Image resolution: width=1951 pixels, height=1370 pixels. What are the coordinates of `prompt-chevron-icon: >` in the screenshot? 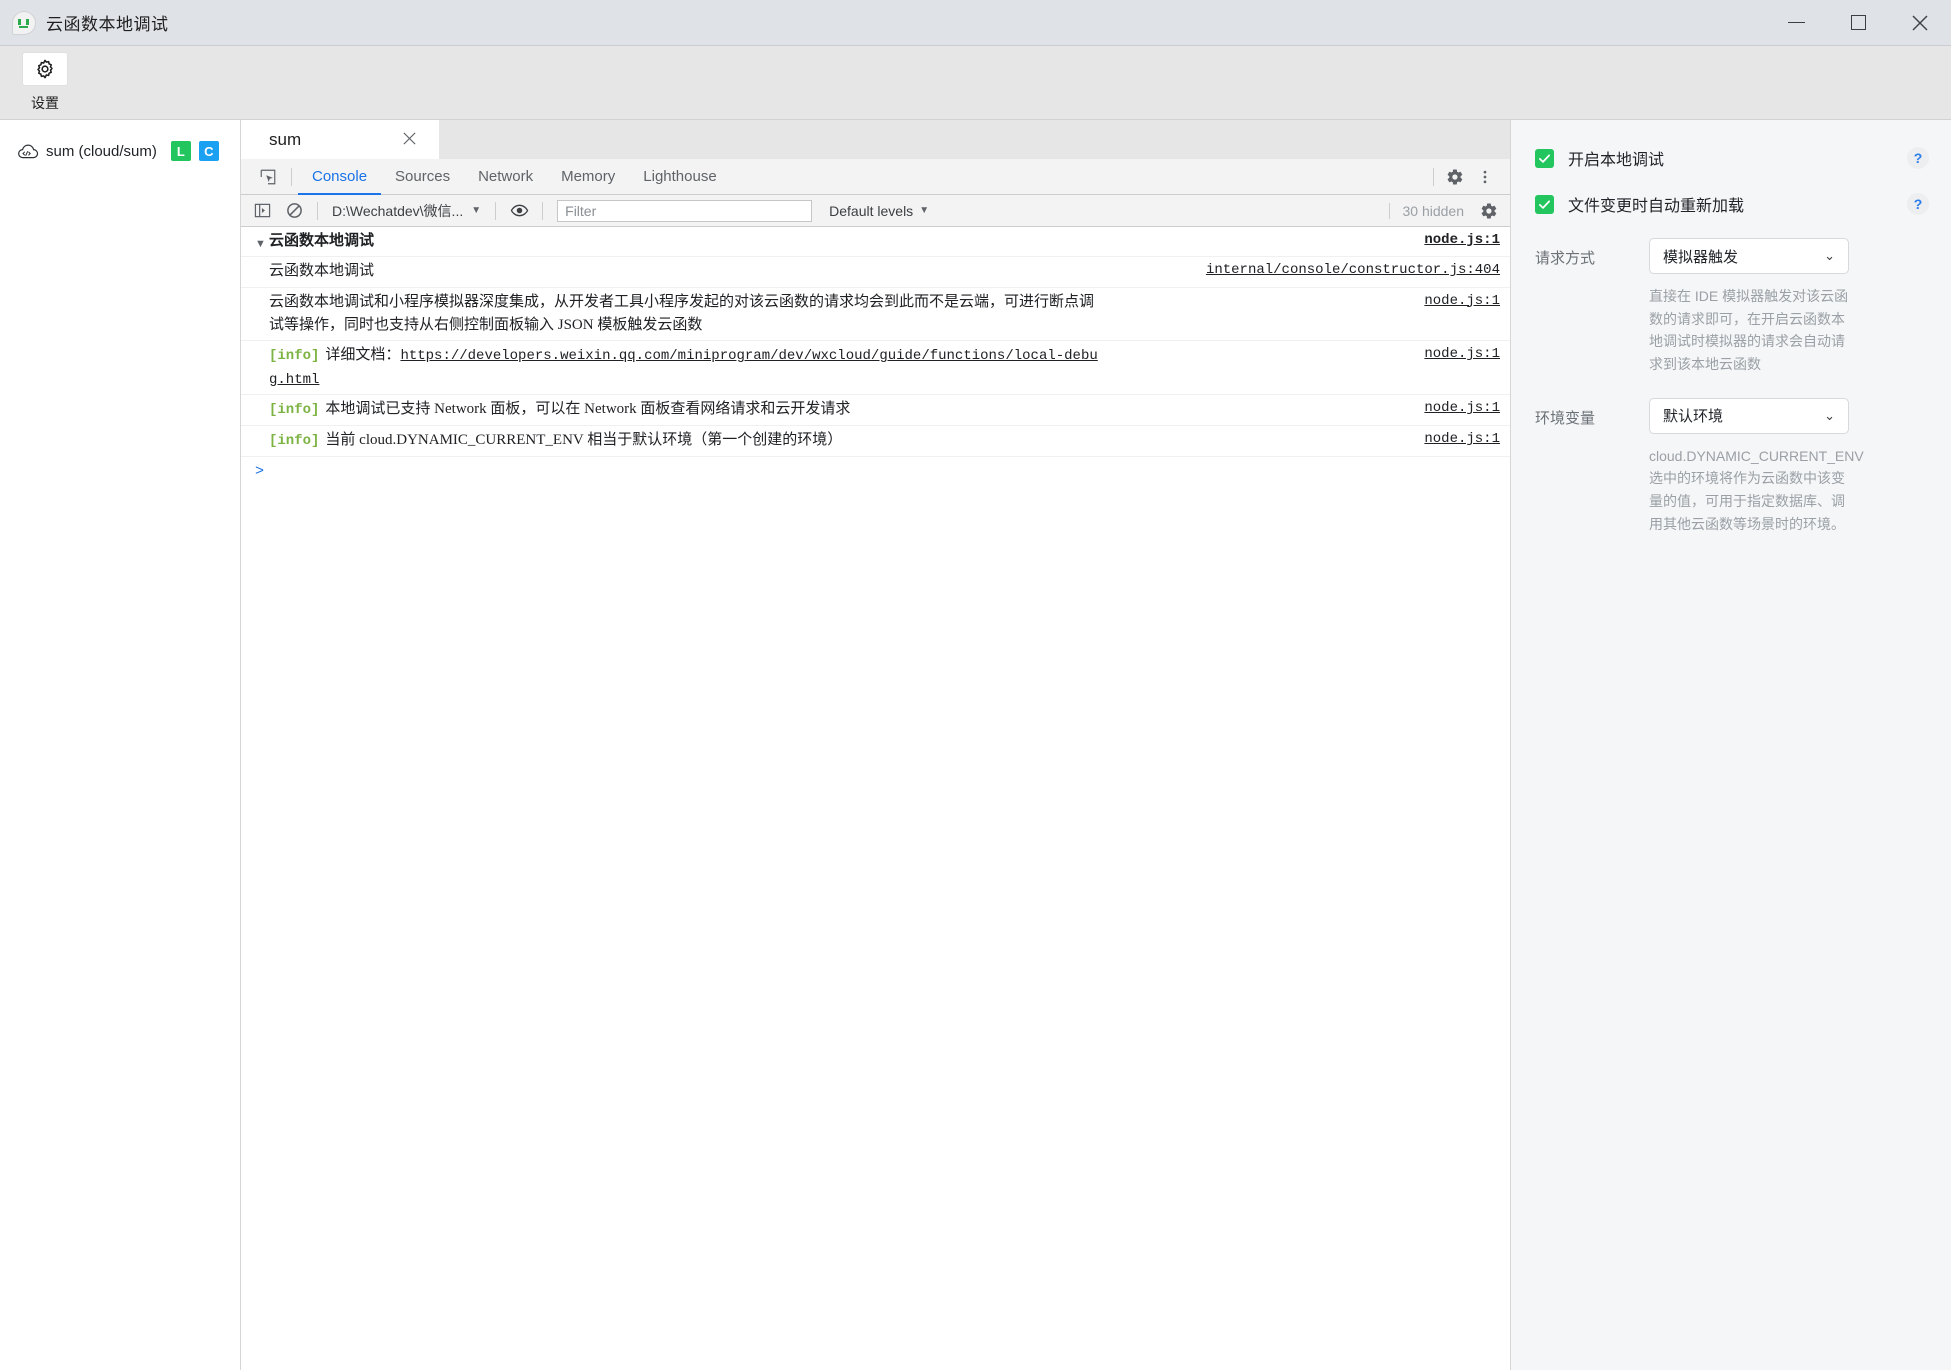 It's located at (260, 471).